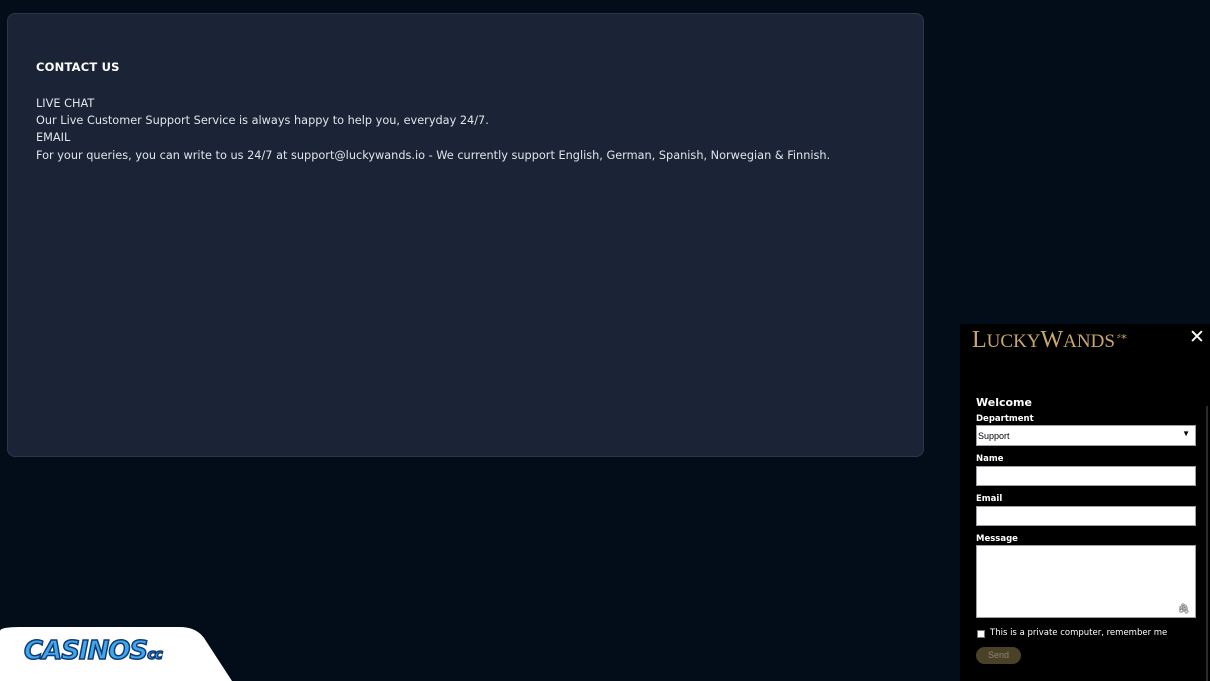  What do you see at coordinates (1013, 341) in the screenshot?
I see `logo-part-ucky: UCKY` at bounding box center [1013, 341].